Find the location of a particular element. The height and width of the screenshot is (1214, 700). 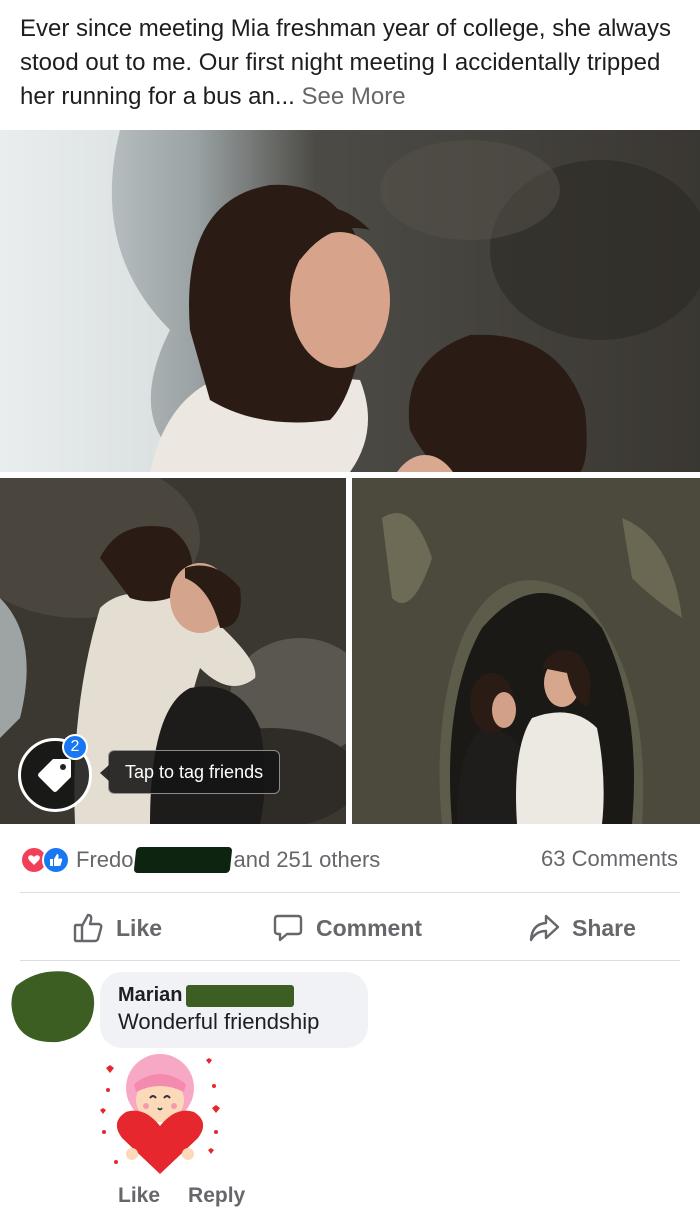

tag-icon is located at coordinates (54, 775).